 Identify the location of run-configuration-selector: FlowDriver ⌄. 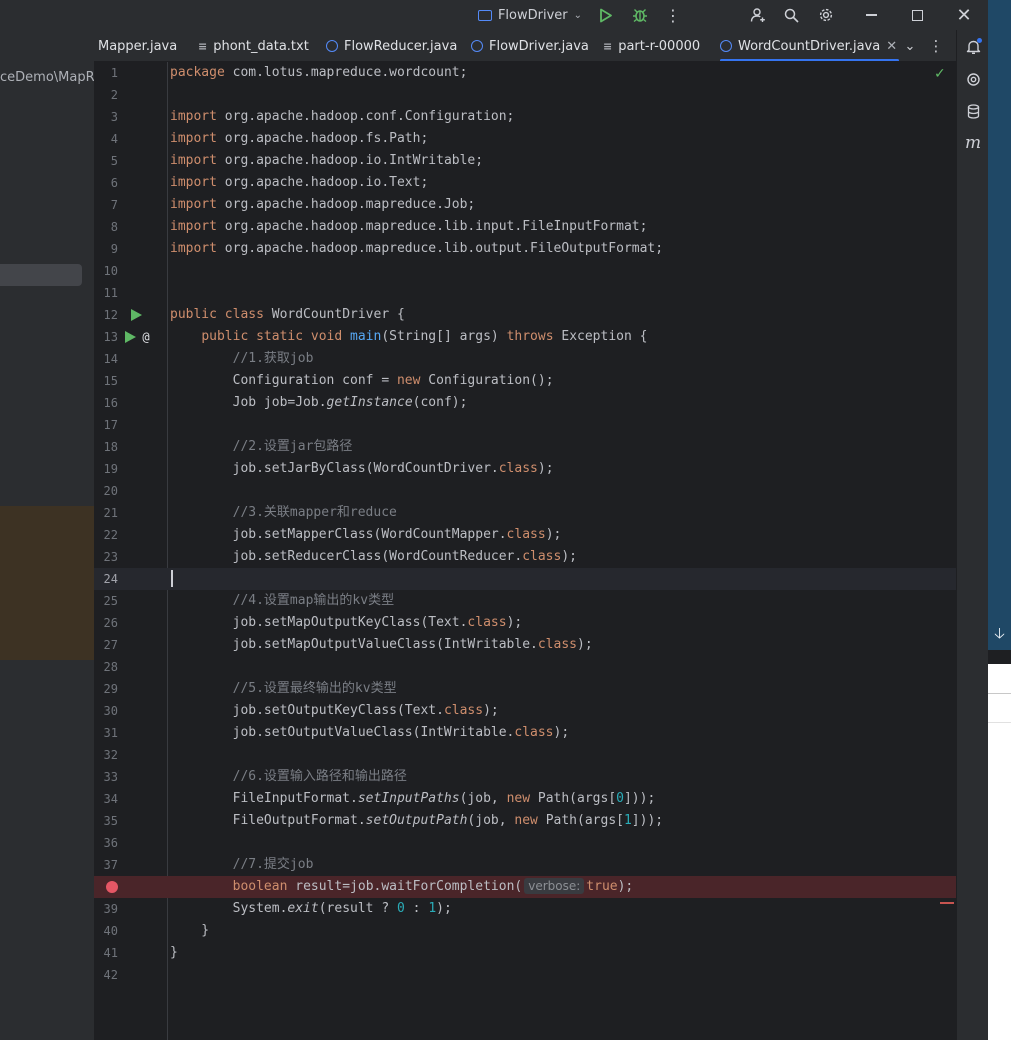
(530, 15).